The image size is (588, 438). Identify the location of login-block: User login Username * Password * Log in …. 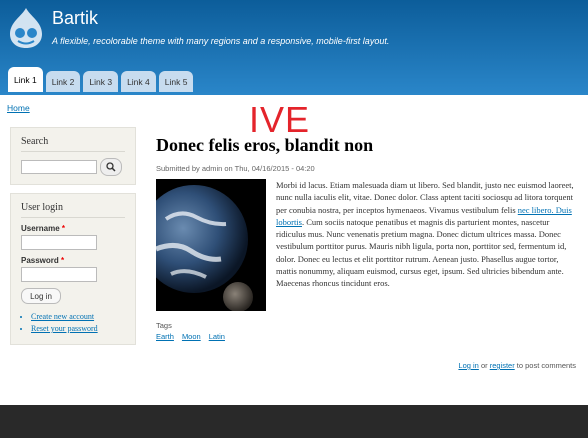
(73, 269).